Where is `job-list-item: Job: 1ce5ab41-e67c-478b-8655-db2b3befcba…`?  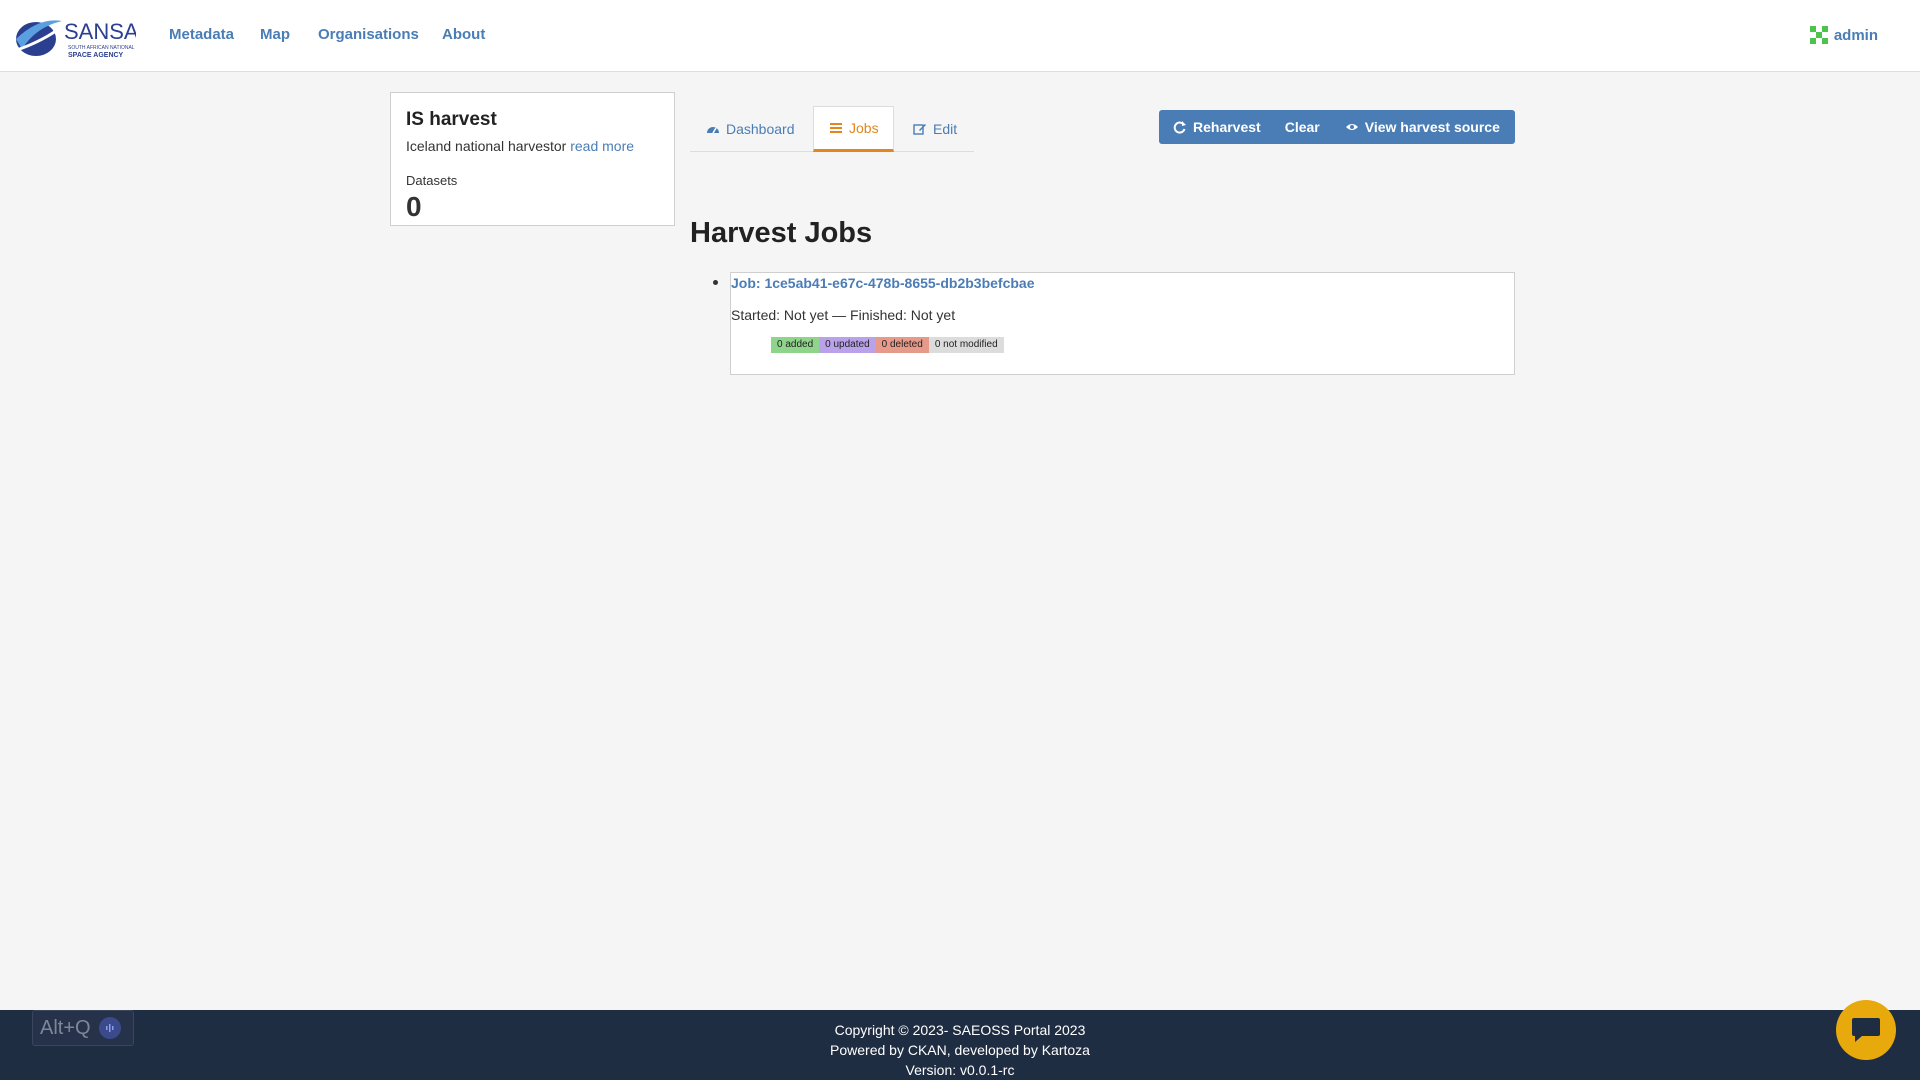
job-list-item: Job: 1ce5ab41-e67c-478b-8655-db2b3befcba… is located at coordinates (1122, 323).